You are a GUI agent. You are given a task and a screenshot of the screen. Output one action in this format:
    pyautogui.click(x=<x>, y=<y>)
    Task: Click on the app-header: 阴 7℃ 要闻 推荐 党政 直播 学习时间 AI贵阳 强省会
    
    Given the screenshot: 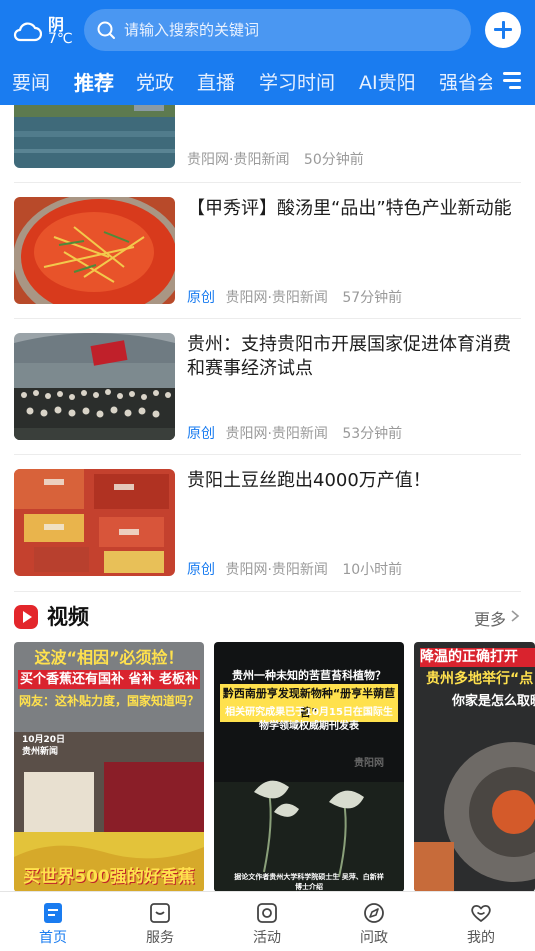 What is the action you would take?
    pyautogui.click(x=267, y=52)
    